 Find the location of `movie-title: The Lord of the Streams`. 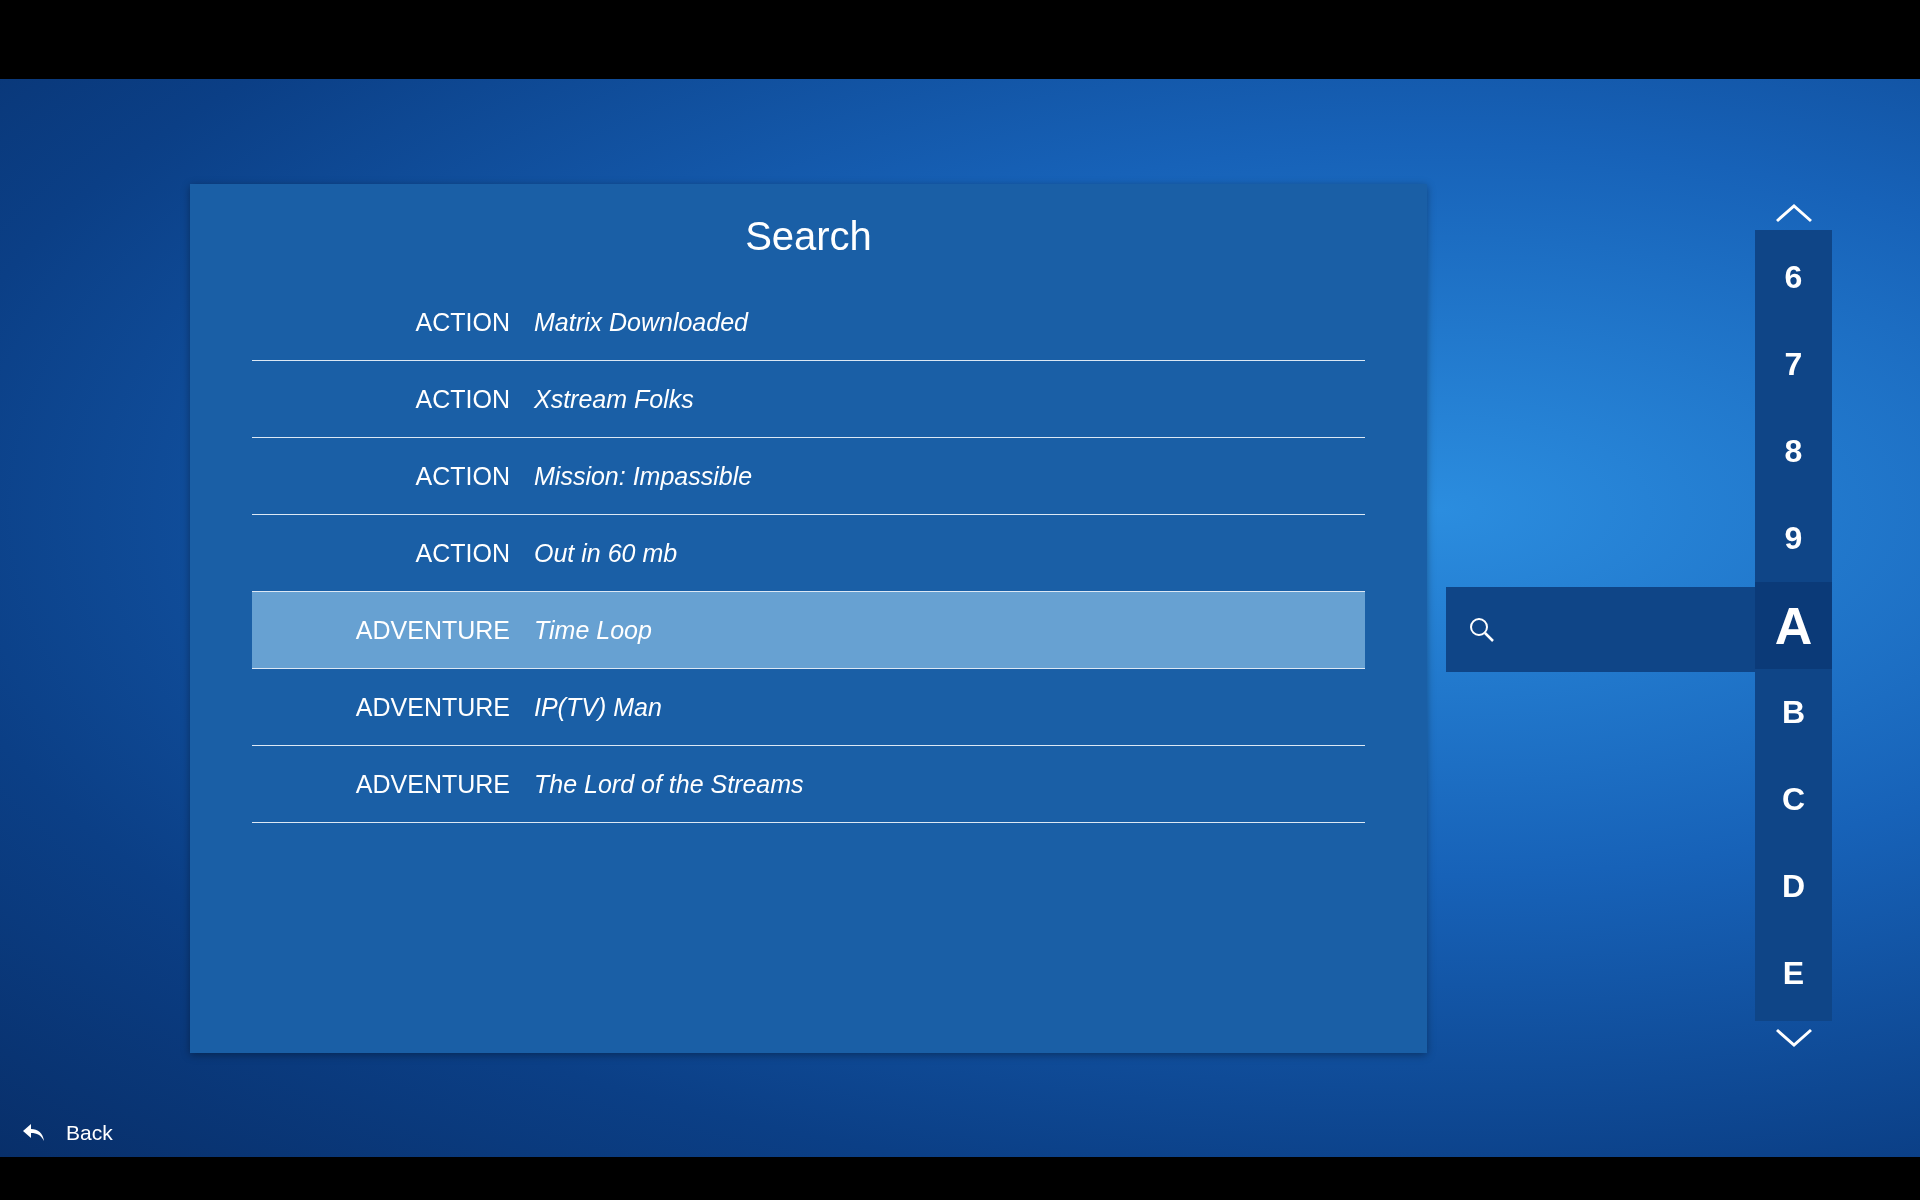

movie-title: The Lord of the Streams is located at coordinates (669, 784).